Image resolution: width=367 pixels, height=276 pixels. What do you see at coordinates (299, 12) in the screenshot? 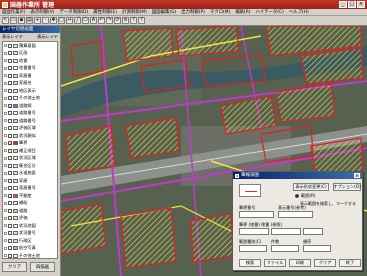
I see `menu-item: ヘルプ(H)` at bounding box center [299, 12].